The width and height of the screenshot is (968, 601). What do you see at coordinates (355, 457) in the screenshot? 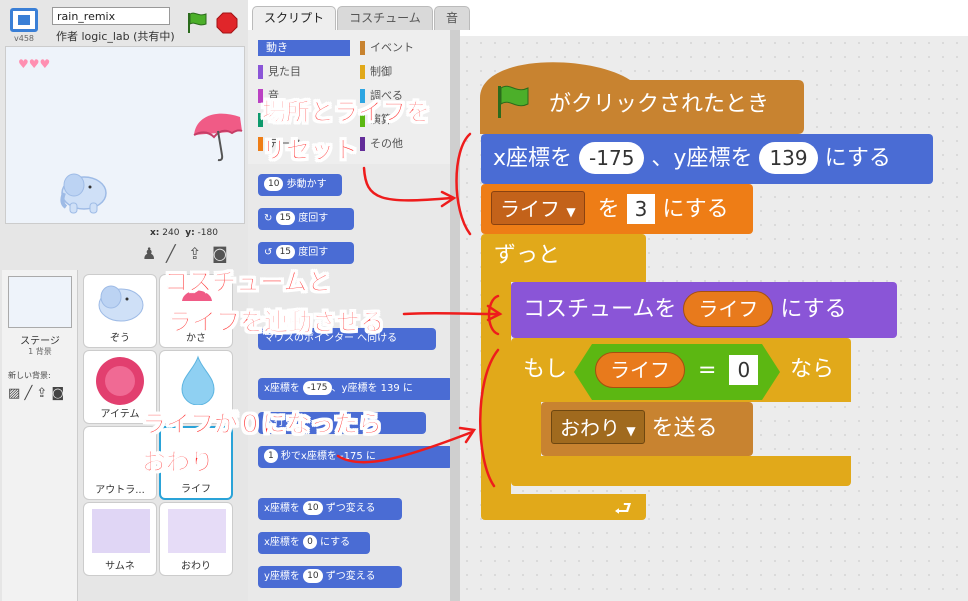
I see `palette-glide-block: 1 秒でx座標を -175 に` at bounding box center [355, 457].